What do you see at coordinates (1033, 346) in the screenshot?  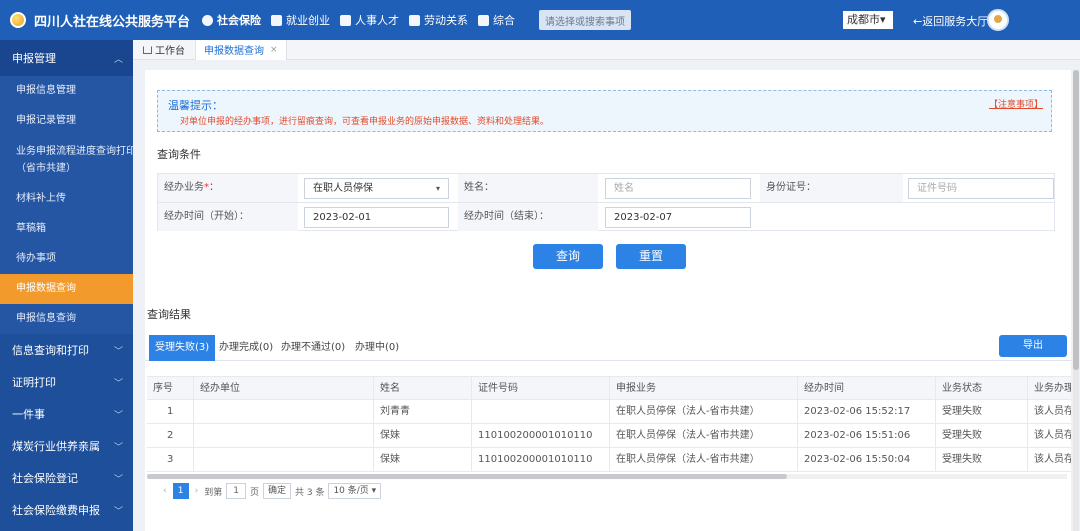 I see `export-button: 导出` at bounding box center [1033, 346].